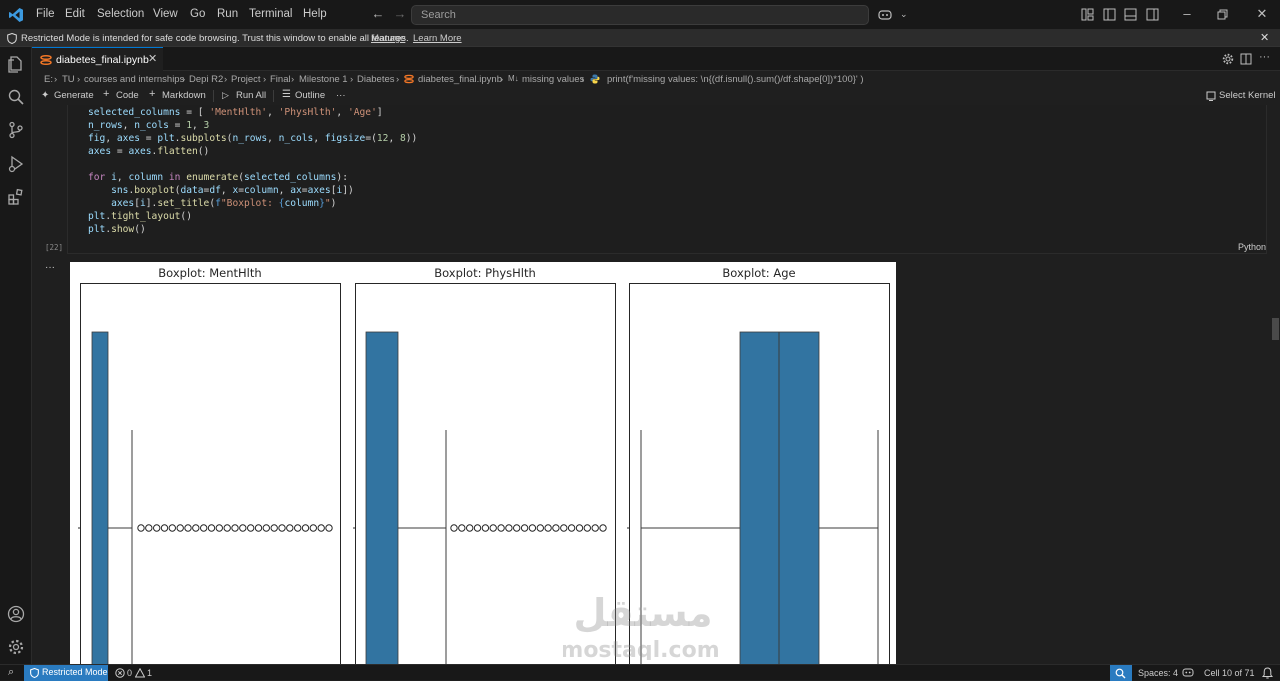  I want to click on close-tab-icon: ✕, so click(152, 58).